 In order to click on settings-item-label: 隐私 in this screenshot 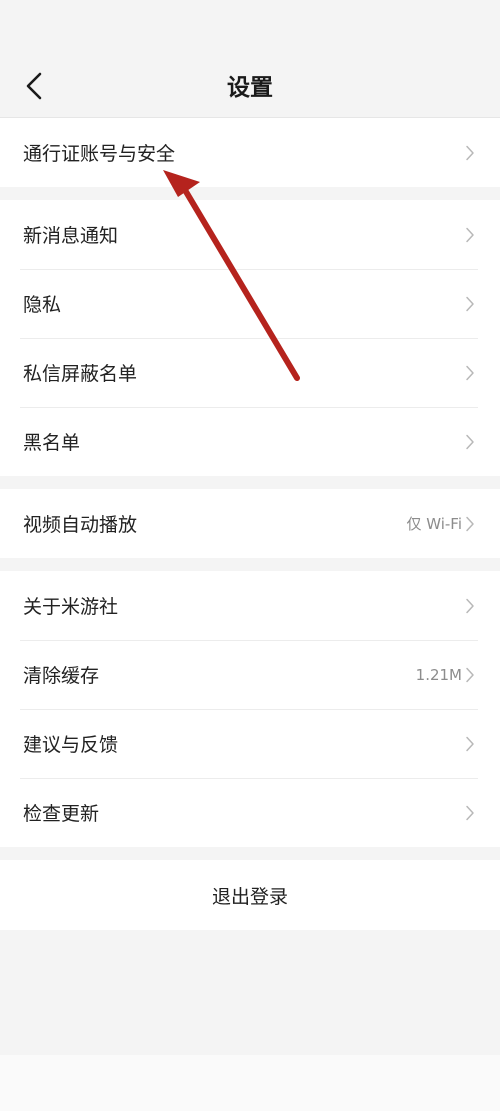, I will do `click(42, 305)`.